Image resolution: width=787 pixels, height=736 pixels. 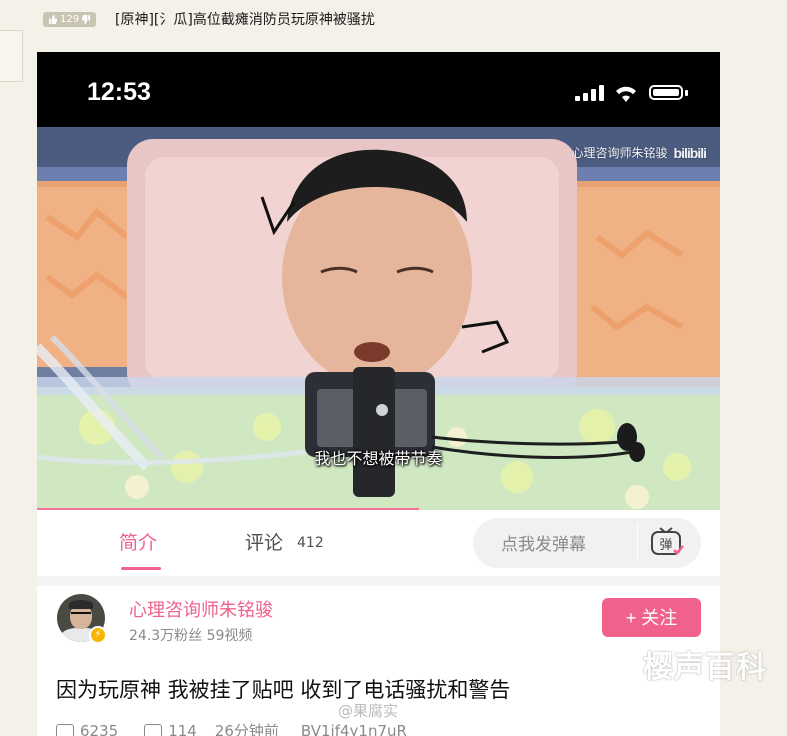 What do you see at coordinates (378, 458) in the screenshot?
I see `video-subtitle: 我也不想被带节奏` at bounding box center [378, 458].